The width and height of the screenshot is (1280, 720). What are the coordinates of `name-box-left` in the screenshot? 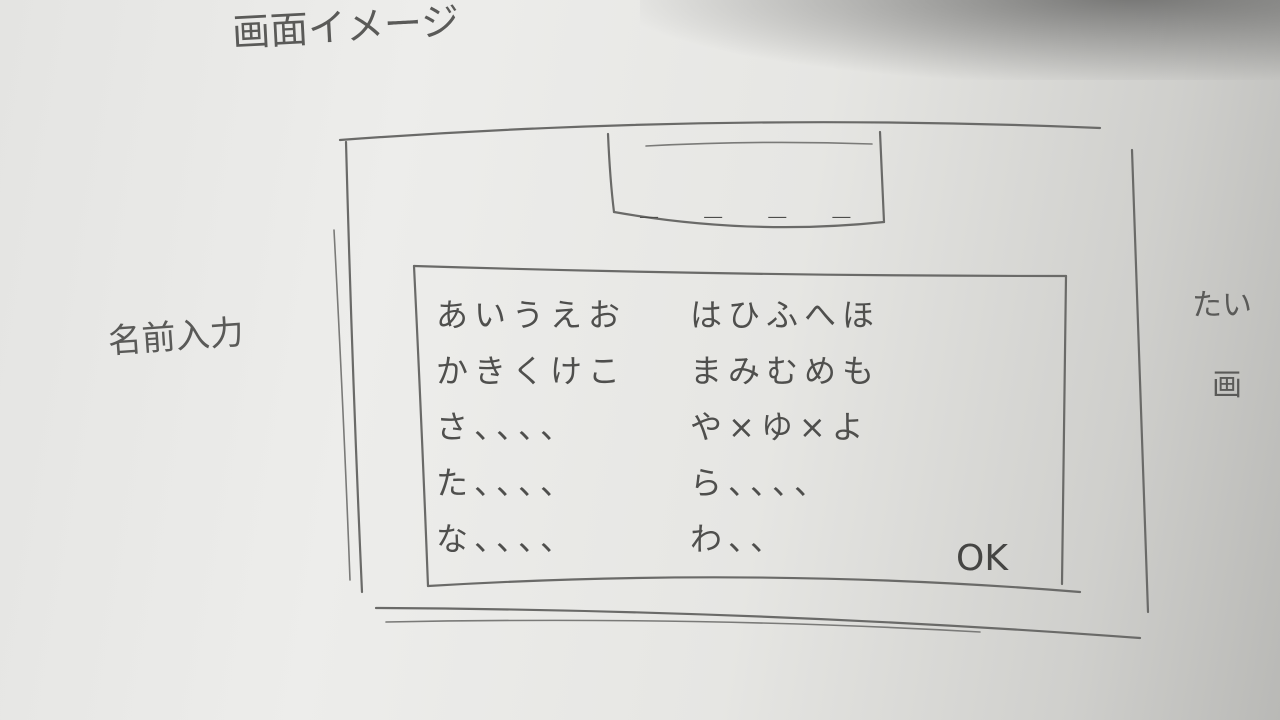 It's located at (611, 173).